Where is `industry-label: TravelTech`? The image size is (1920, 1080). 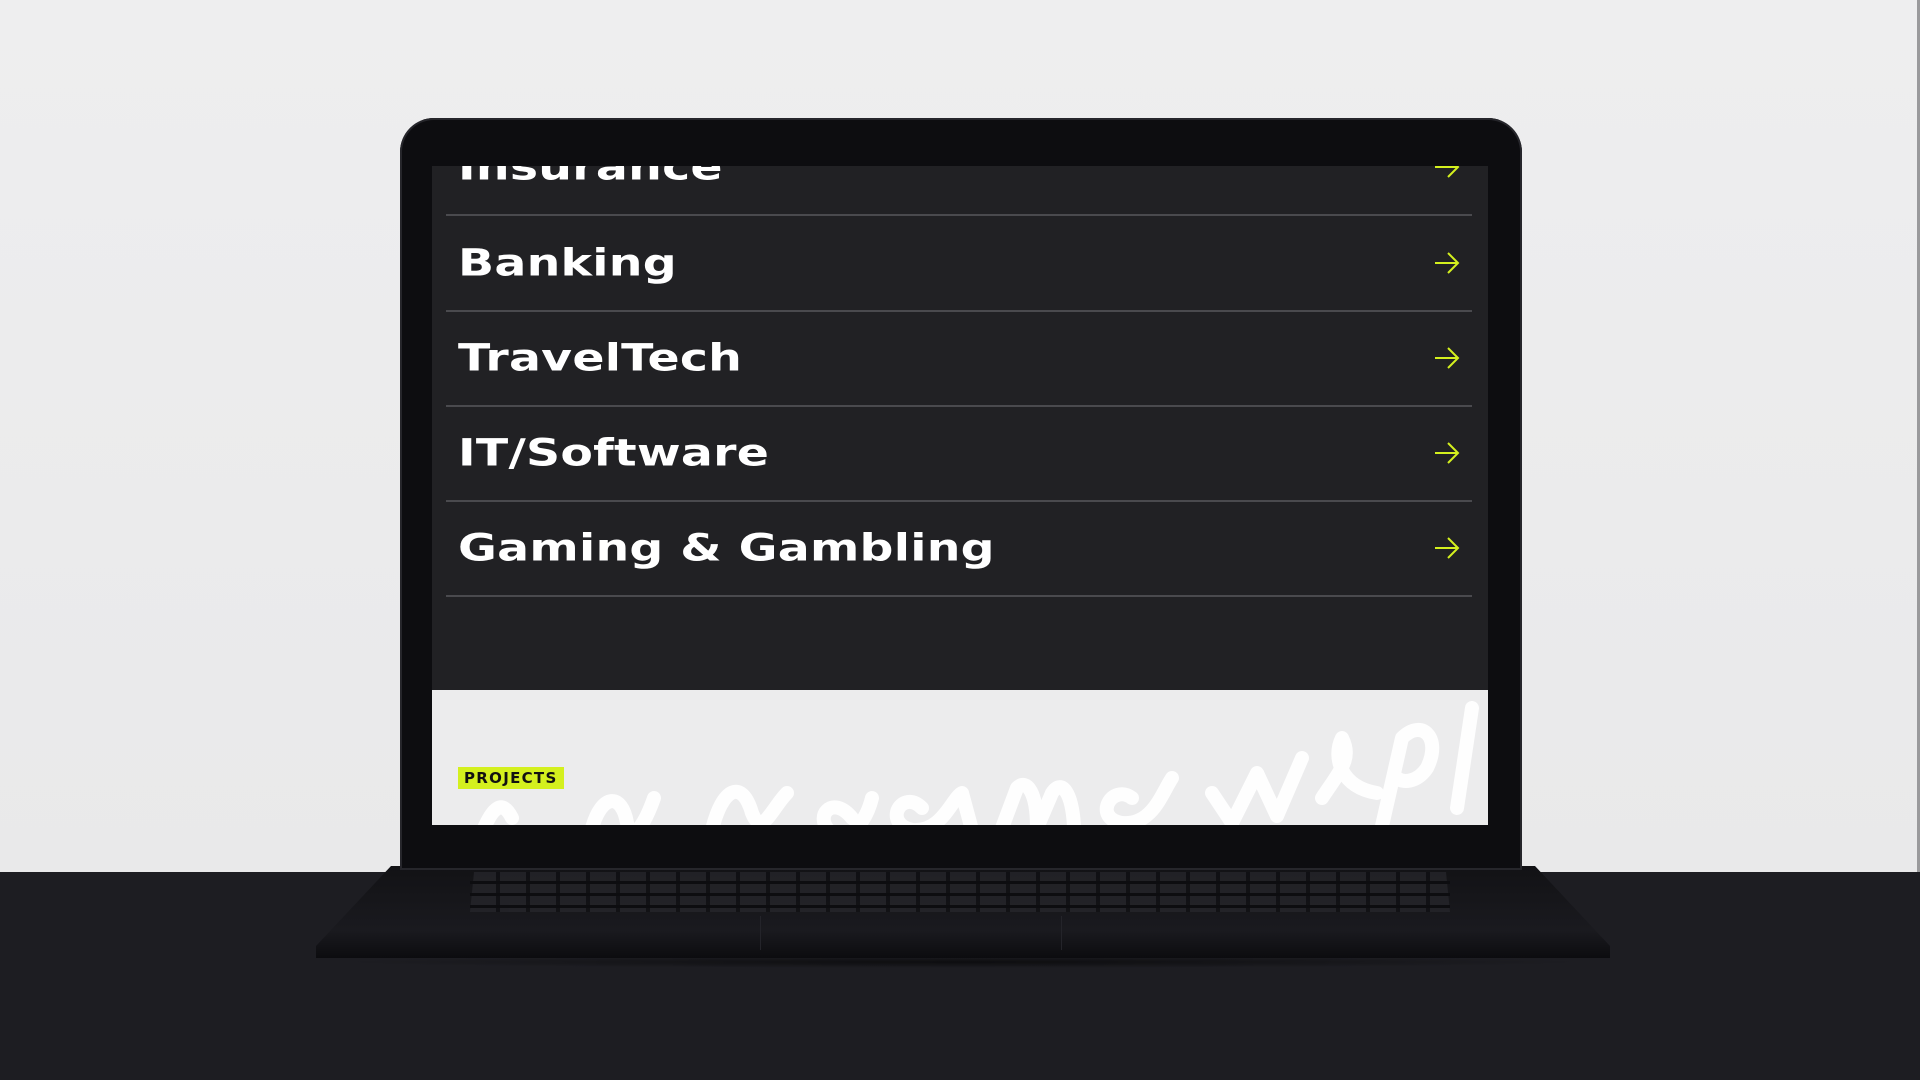 industry-label: TravelTech is located at coordinates (600, 358).